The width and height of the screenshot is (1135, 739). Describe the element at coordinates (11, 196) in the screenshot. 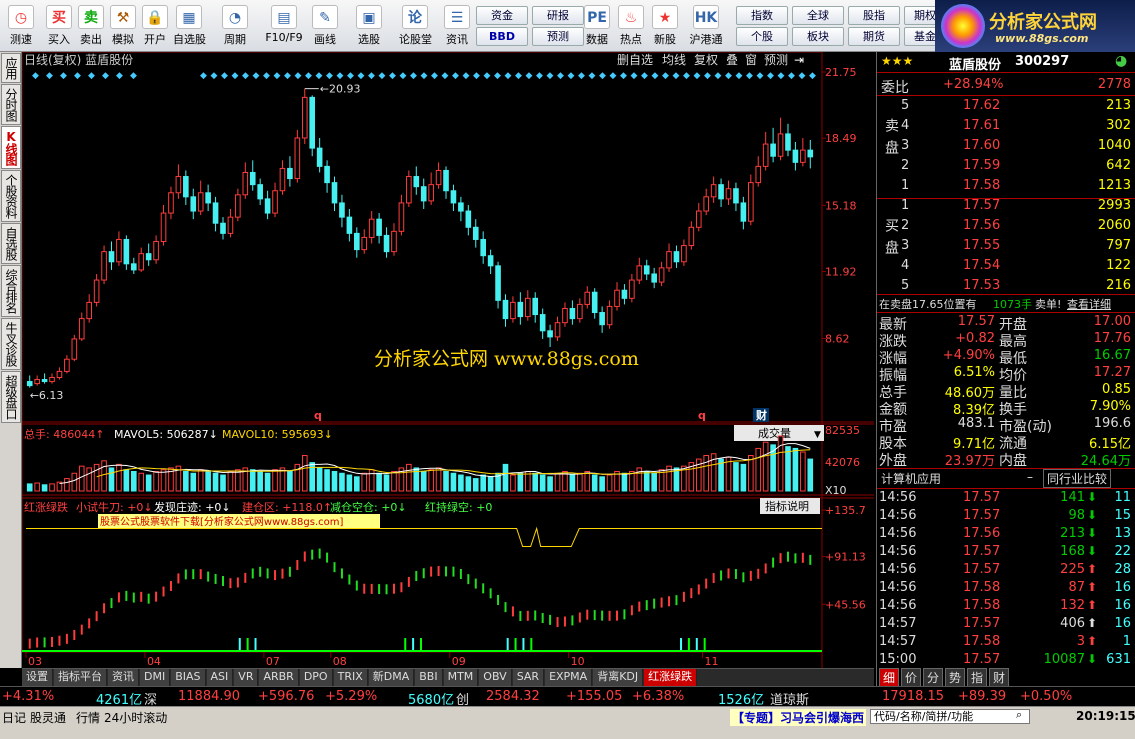

I see `left-tab-3: 个股资料` at that location.